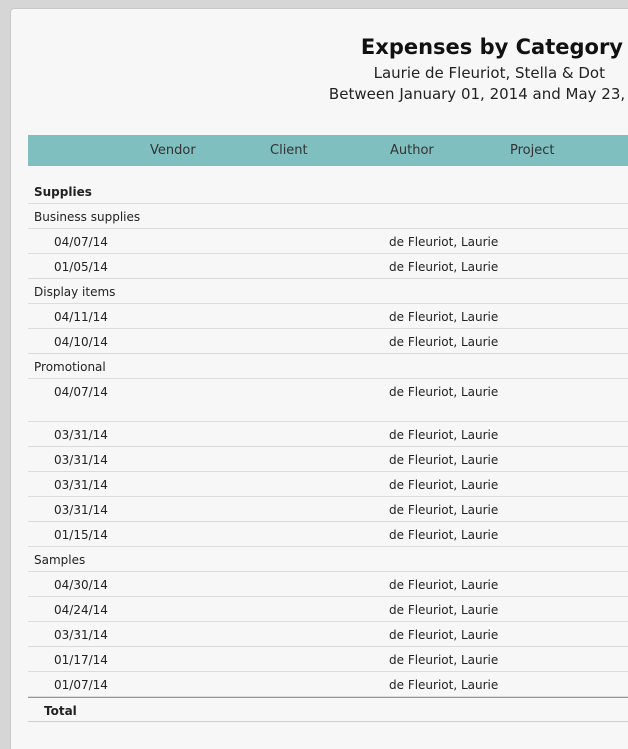  Describe the element at coordinates (328, 266) in the screenshot. I see `expense-row: 01/05/14 de Fleuriot, Laurie` at that location.